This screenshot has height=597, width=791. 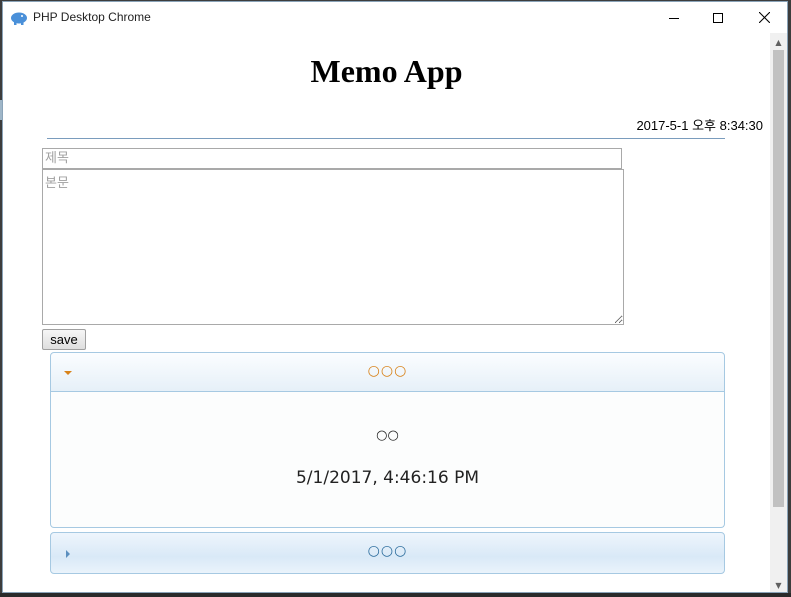 What do you see at coordinates (387, 435) in the screenshot?
I see `memo-body: ○○` at bounding box center [387, 435].